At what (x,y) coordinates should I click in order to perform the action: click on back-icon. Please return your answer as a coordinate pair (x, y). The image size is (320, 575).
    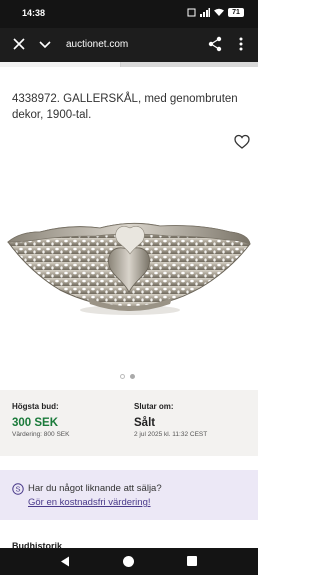
    Looking at the image, I should click on (65, 561).